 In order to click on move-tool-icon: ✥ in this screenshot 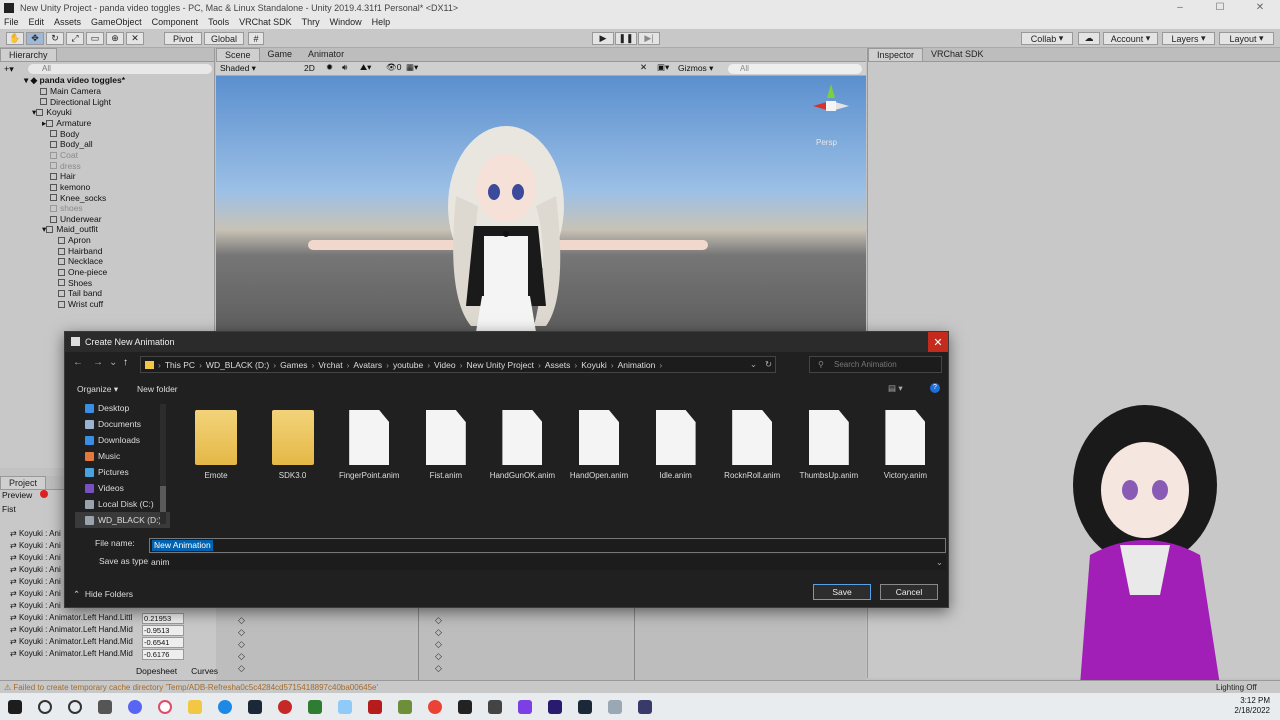, I will do `click(35, 38)`.